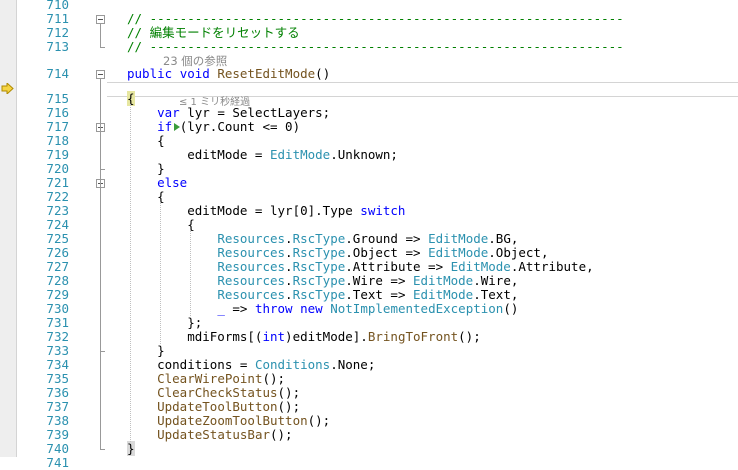  Describe the element at coordinates (377, 351) in the screenshot. I see `code-line-733: 733 }` at that location.